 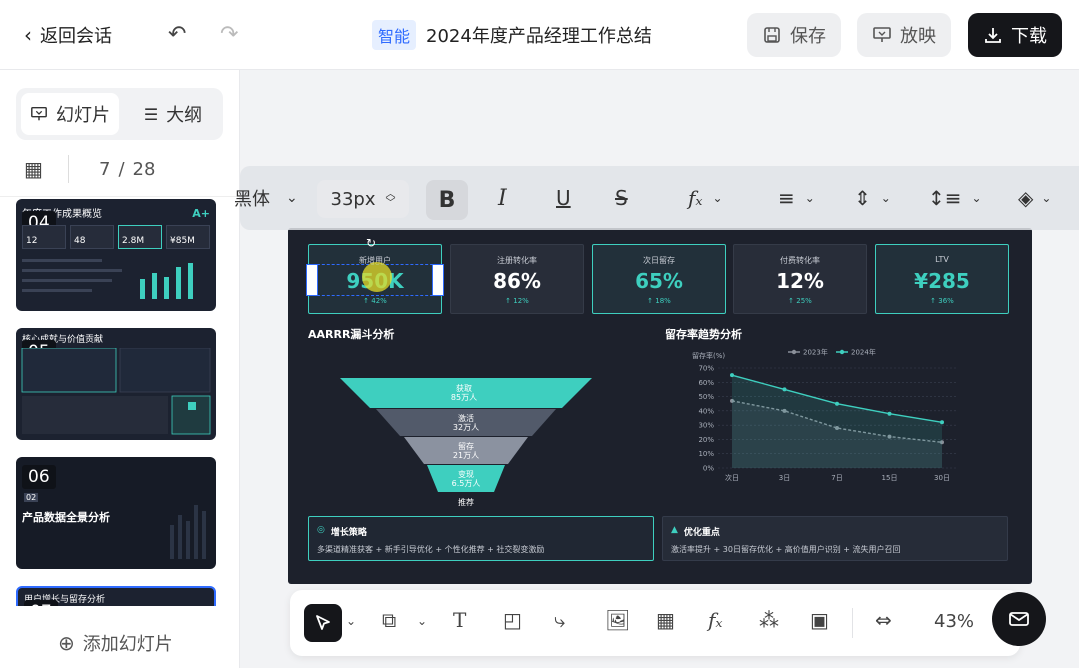 I want to click on x-tick-label: 3日, so click(x=784, y=478).